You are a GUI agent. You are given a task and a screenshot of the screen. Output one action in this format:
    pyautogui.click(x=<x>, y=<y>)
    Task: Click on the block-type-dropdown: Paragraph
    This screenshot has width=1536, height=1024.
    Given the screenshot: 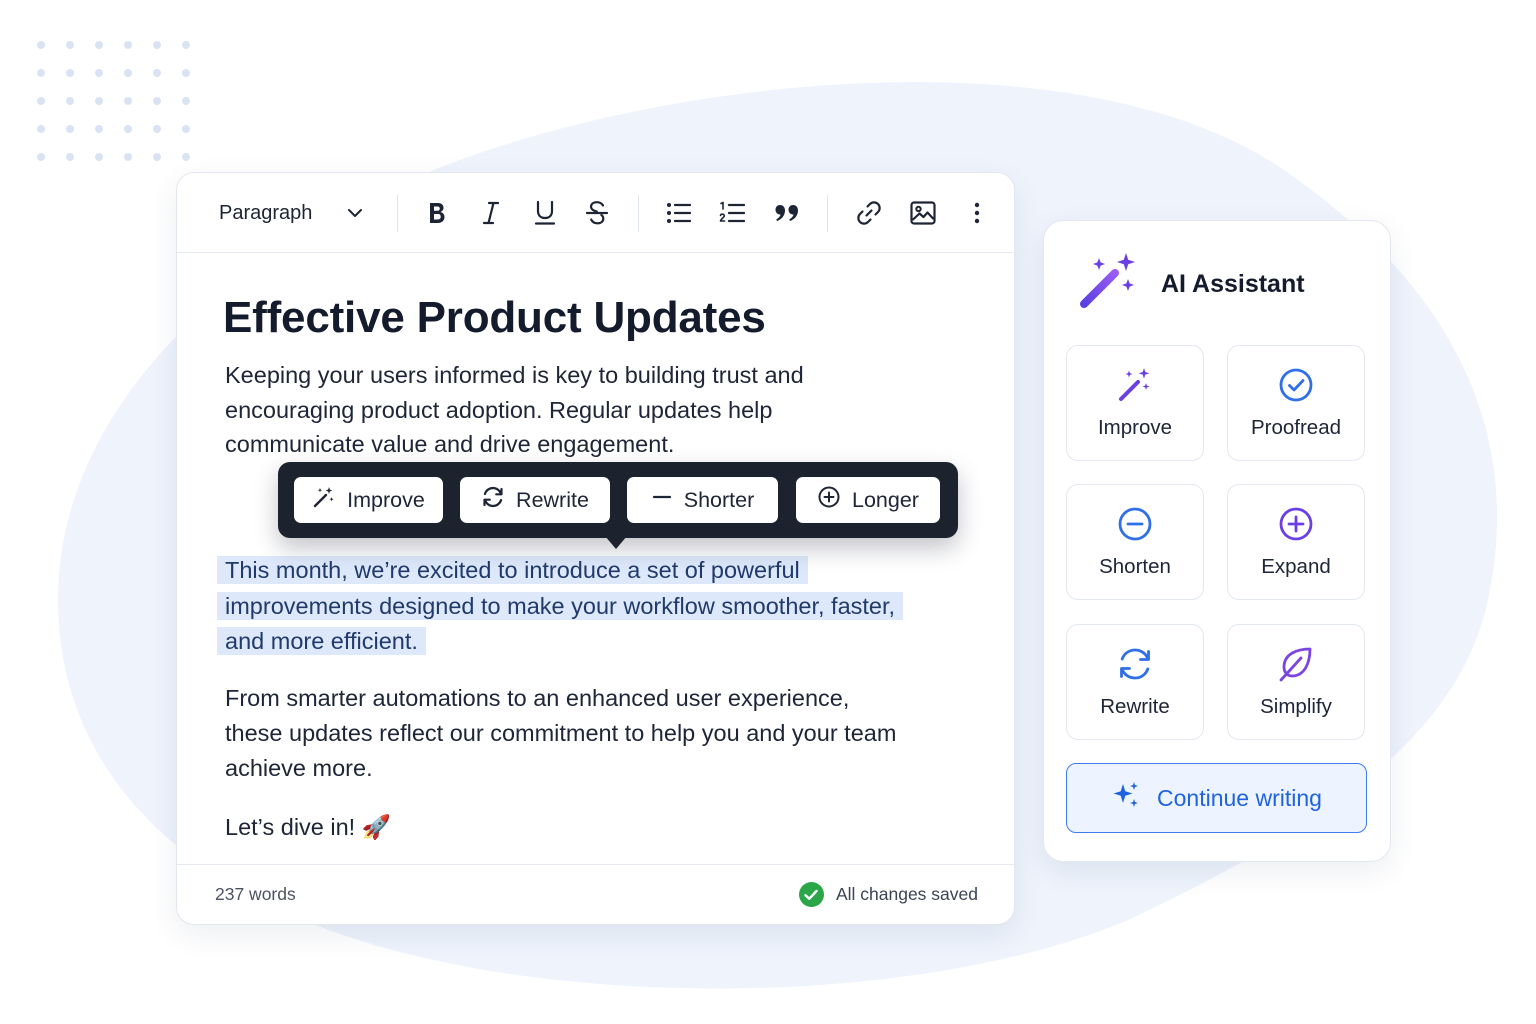 What is the action you would take?
    pyautogui.click(x=289, y=213)
    